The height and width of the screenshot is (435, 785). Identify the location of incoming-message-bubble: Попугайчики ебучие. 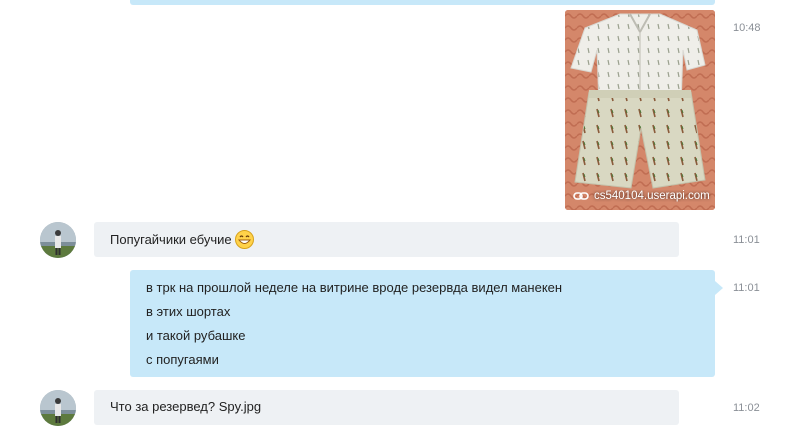
(386, 239).